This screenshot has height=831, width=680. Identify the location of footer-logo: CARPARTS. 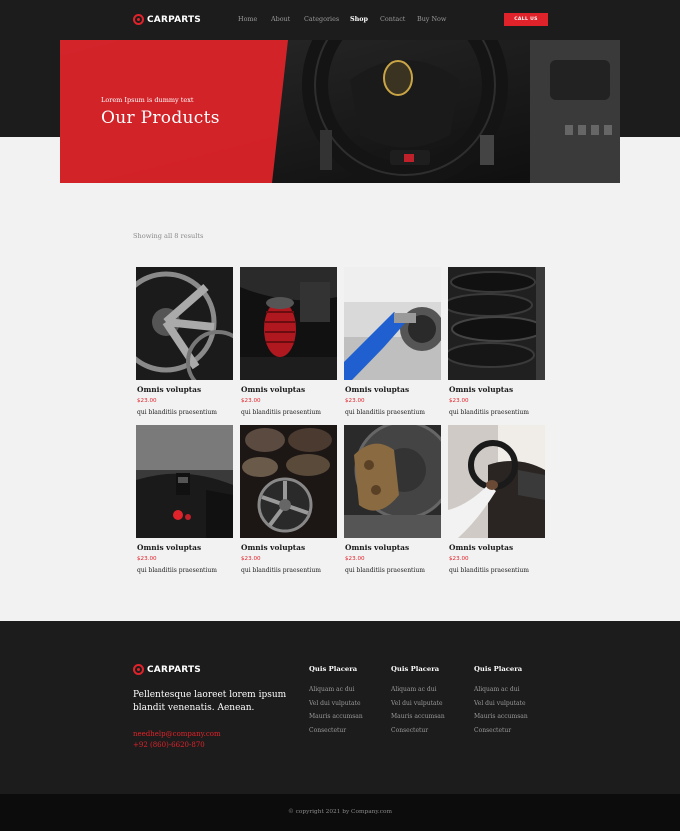
(167, 669).